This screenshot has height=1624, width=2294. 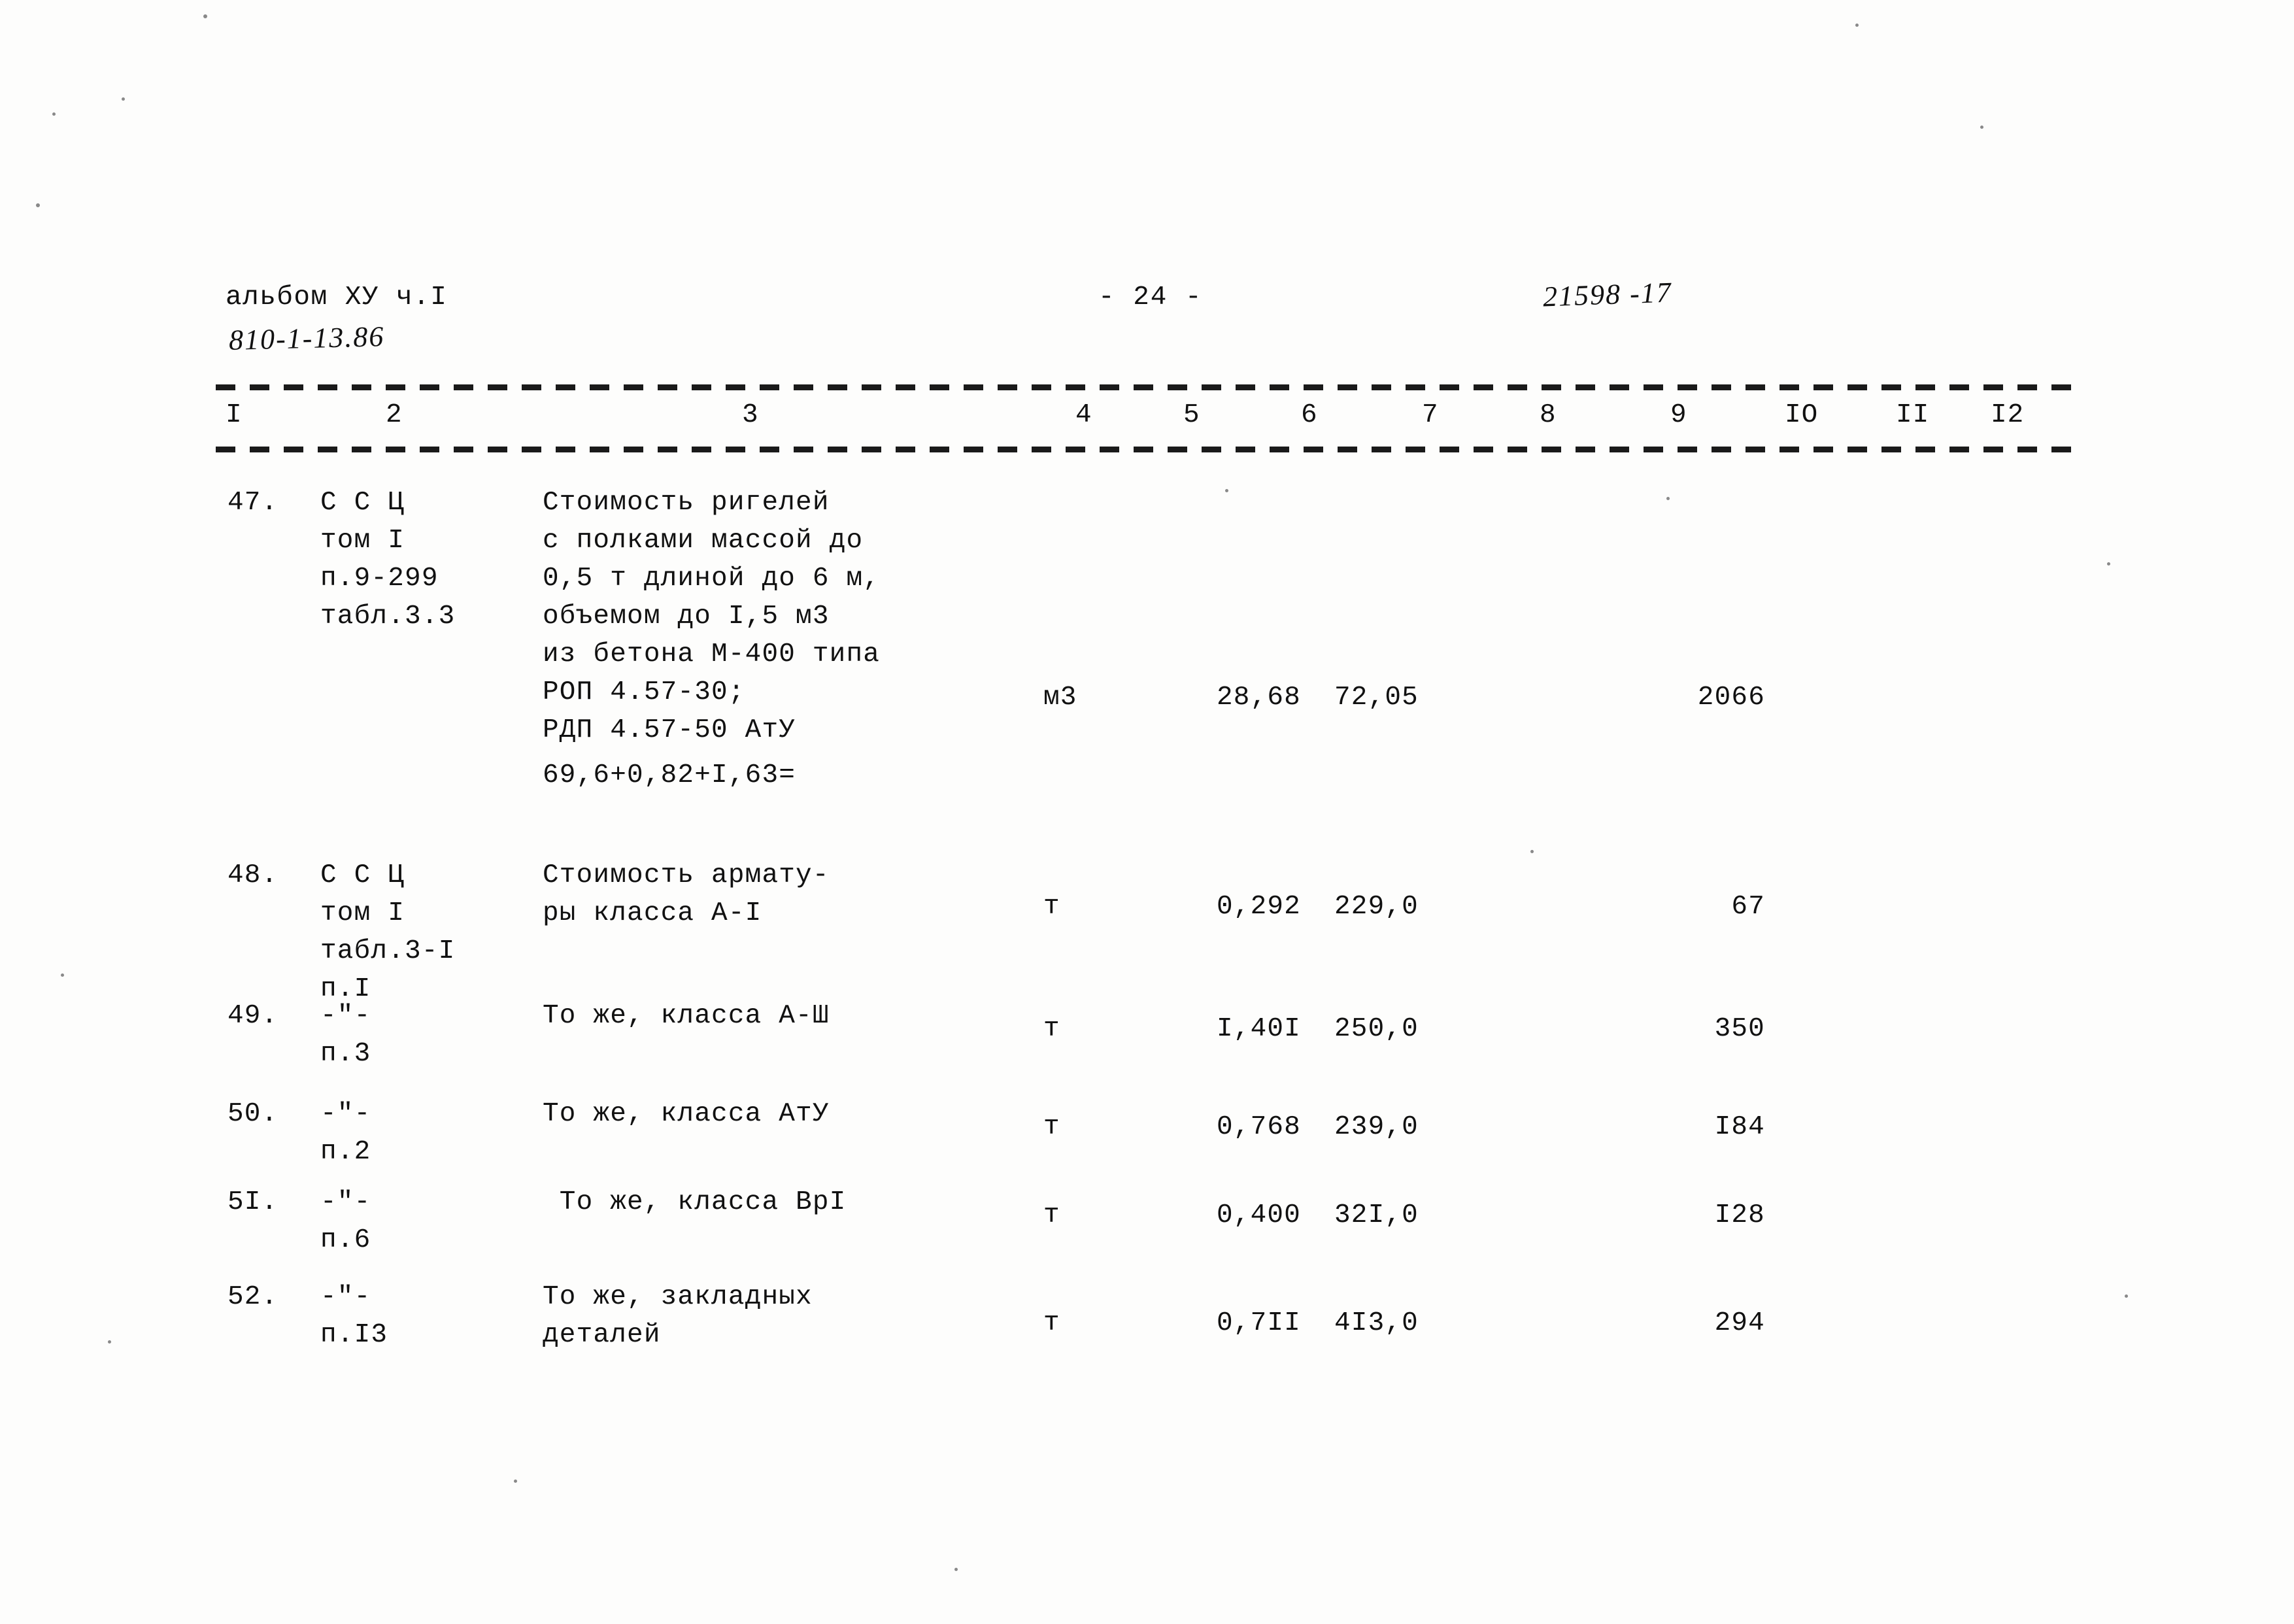 I want to click on row-total-cost: I28, so click(x=1739, y=1215).